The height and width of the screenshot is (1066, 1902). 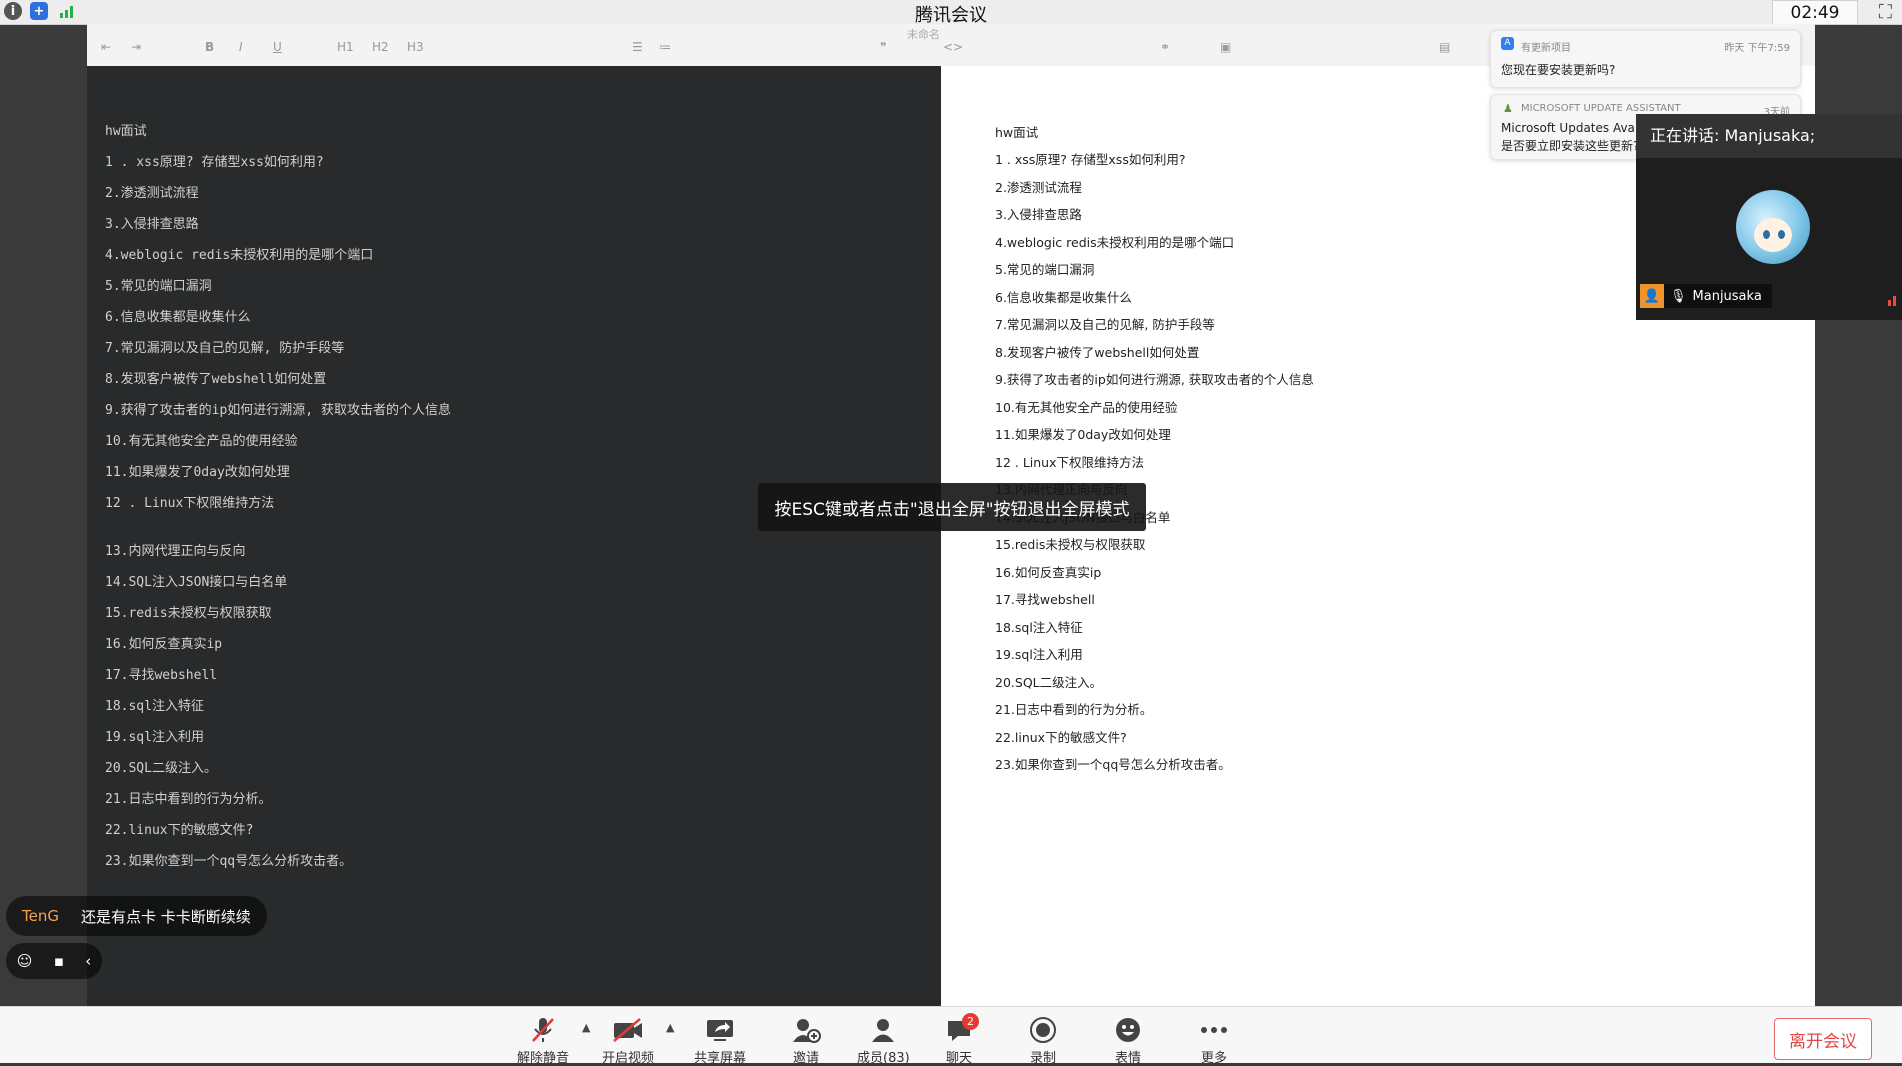 I want to click on h1-button: H1, so click(x=345, y=47).